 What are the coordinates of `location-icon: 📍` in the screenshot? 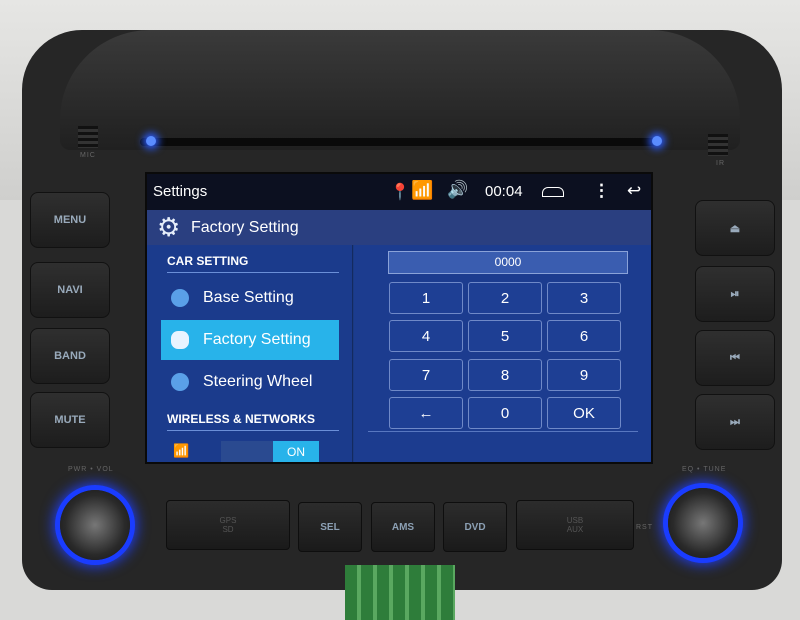 It's located at (400, 192).